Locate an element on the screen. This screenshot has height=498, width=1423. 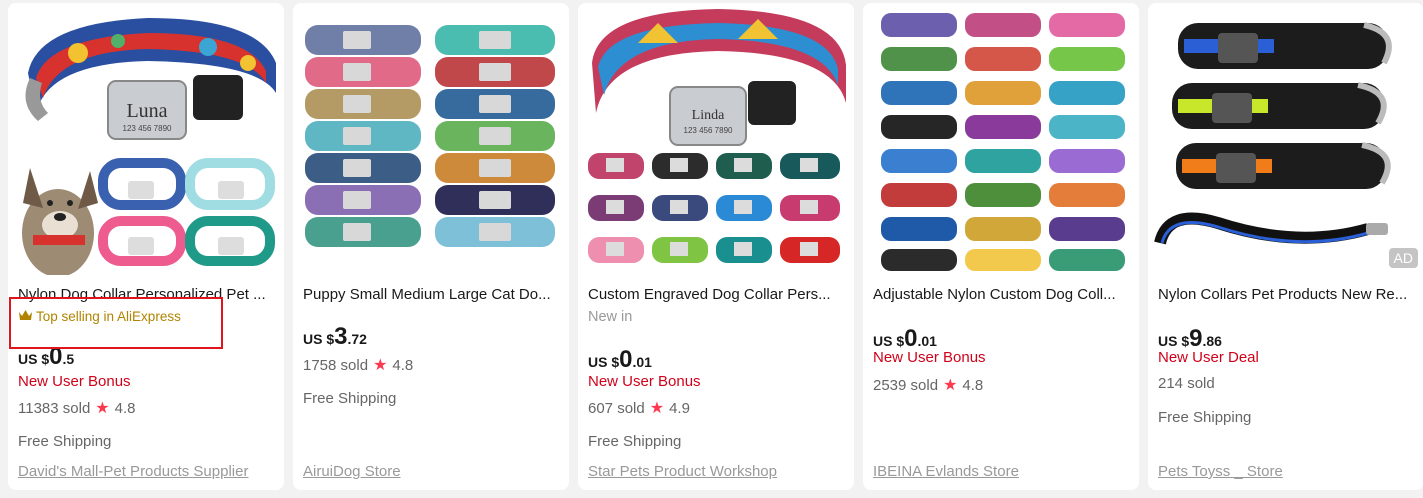
price-integer: 9 is located at coordinates (1196, 338).